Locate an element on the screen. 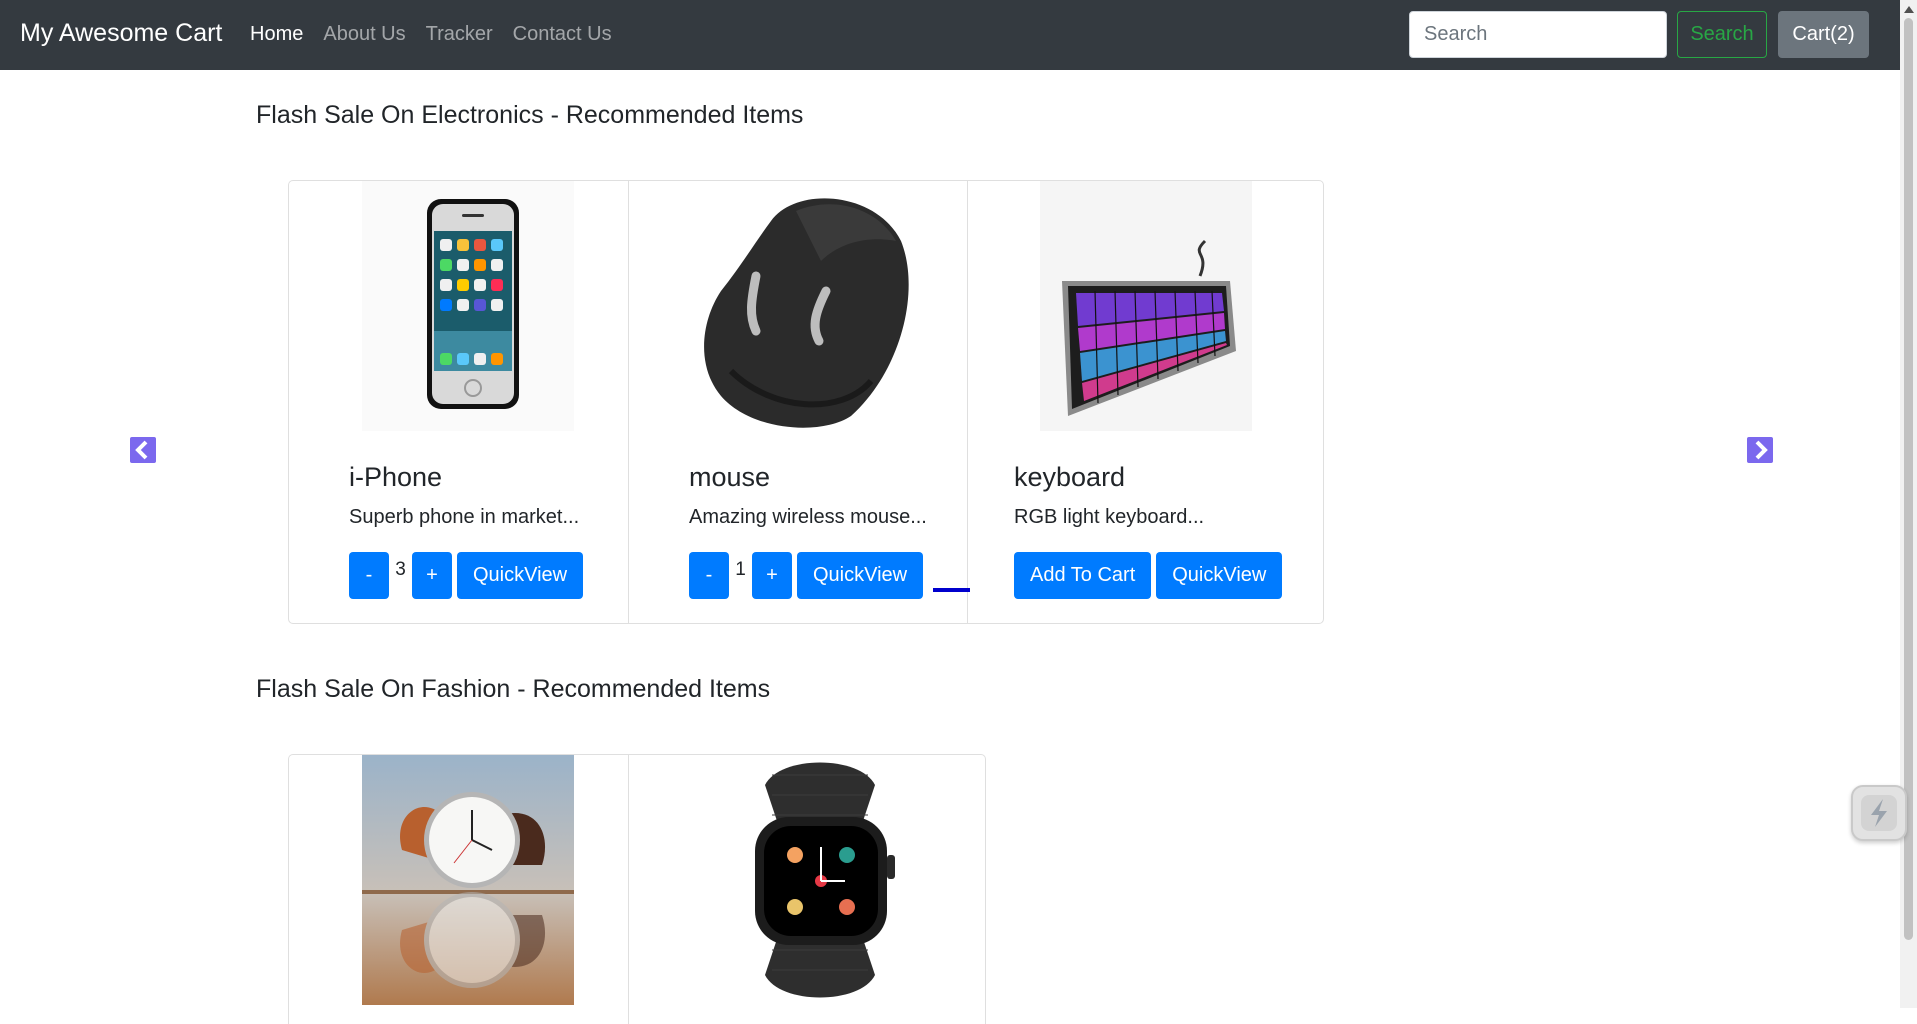  carousel-next-button is located at coordinates (1760, 450).